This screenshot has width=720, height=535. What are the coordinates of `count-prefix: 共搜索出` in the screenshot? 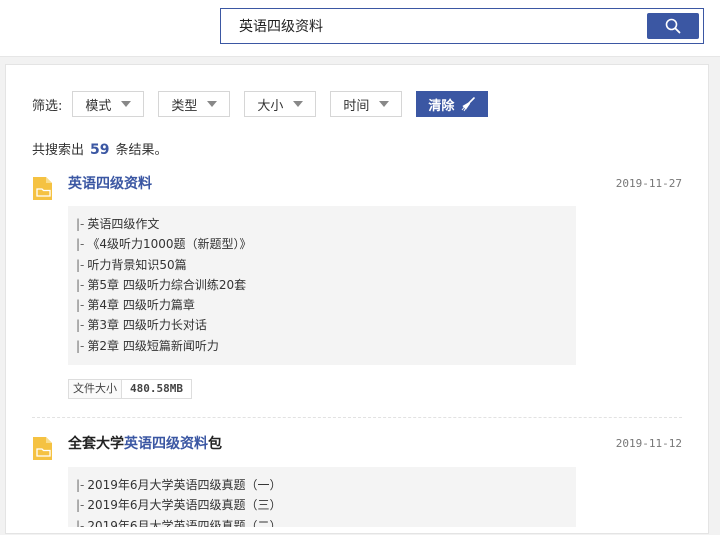 It's located at (58, 150).